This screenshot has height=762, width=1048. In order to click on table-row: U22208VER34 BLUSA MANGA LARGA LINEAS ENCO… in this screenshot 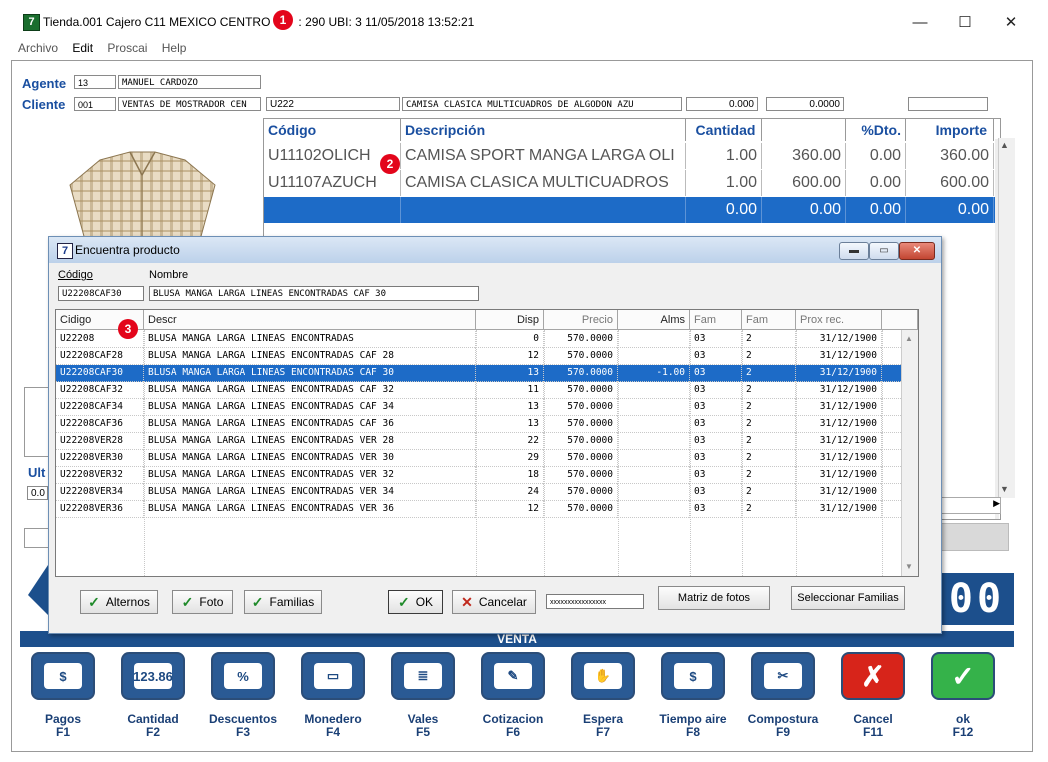, I will do `click(478, 492)`.